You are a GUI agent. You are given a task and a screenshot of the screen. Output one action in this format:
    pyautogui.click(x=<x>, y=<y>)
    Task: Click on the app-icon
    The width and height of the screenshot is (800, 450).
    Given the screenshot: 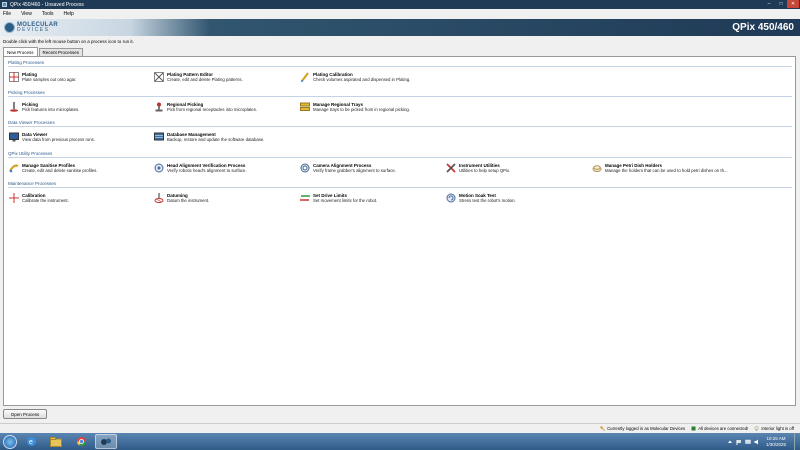 What is the action you would take?
    pyautogui.click(x=4, y=4)
    